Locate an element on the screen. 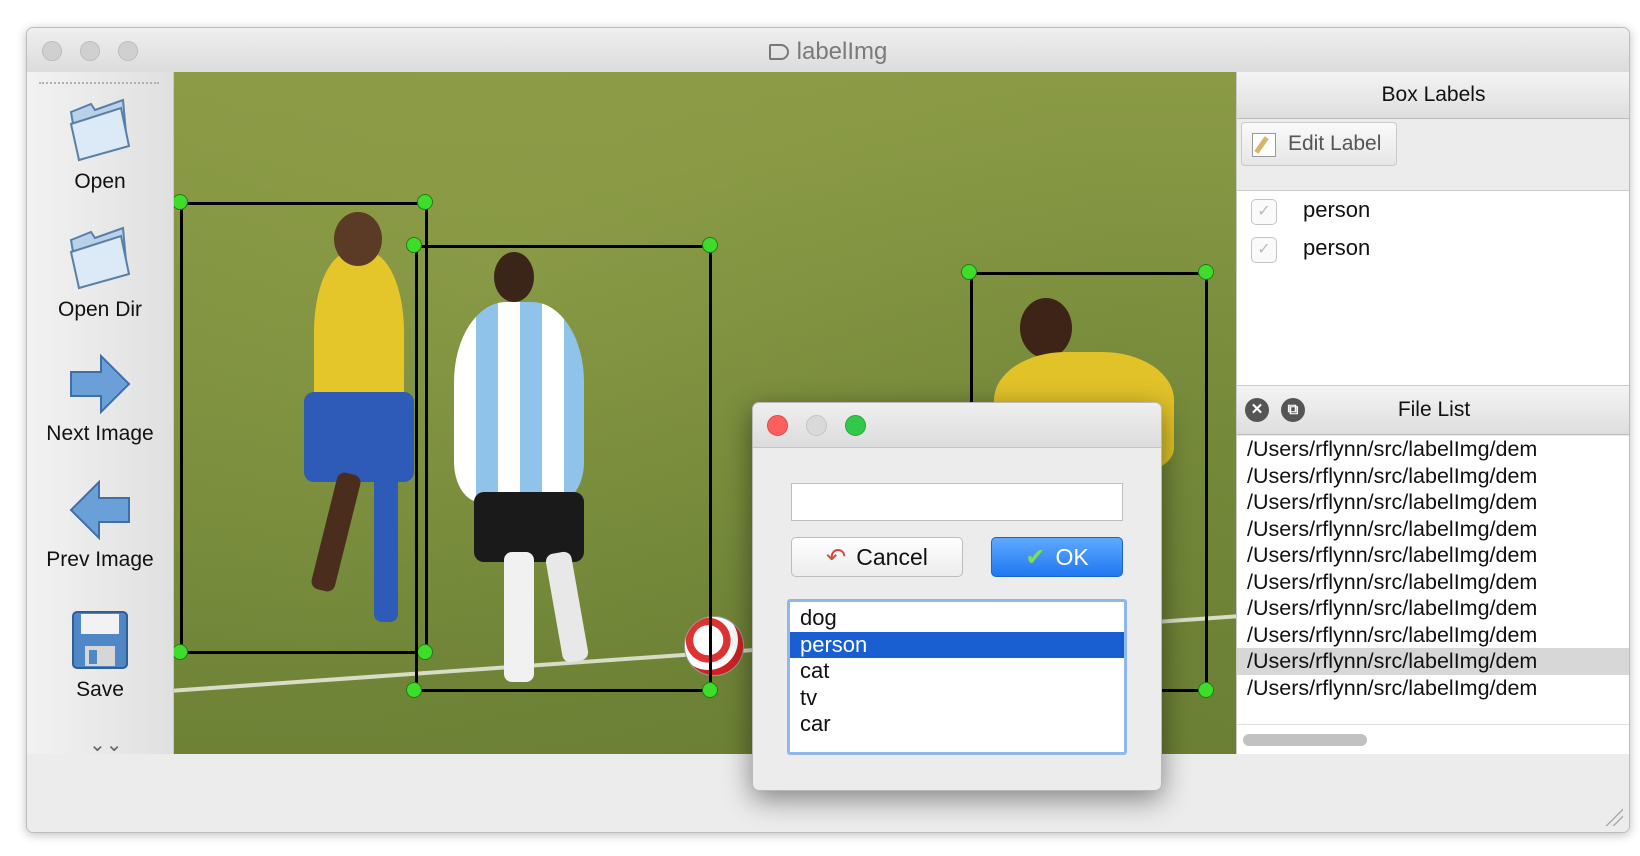 The height and width of the screenshot is (856, 1640). title-bar: labelImg is located at coordinates (828, 50).